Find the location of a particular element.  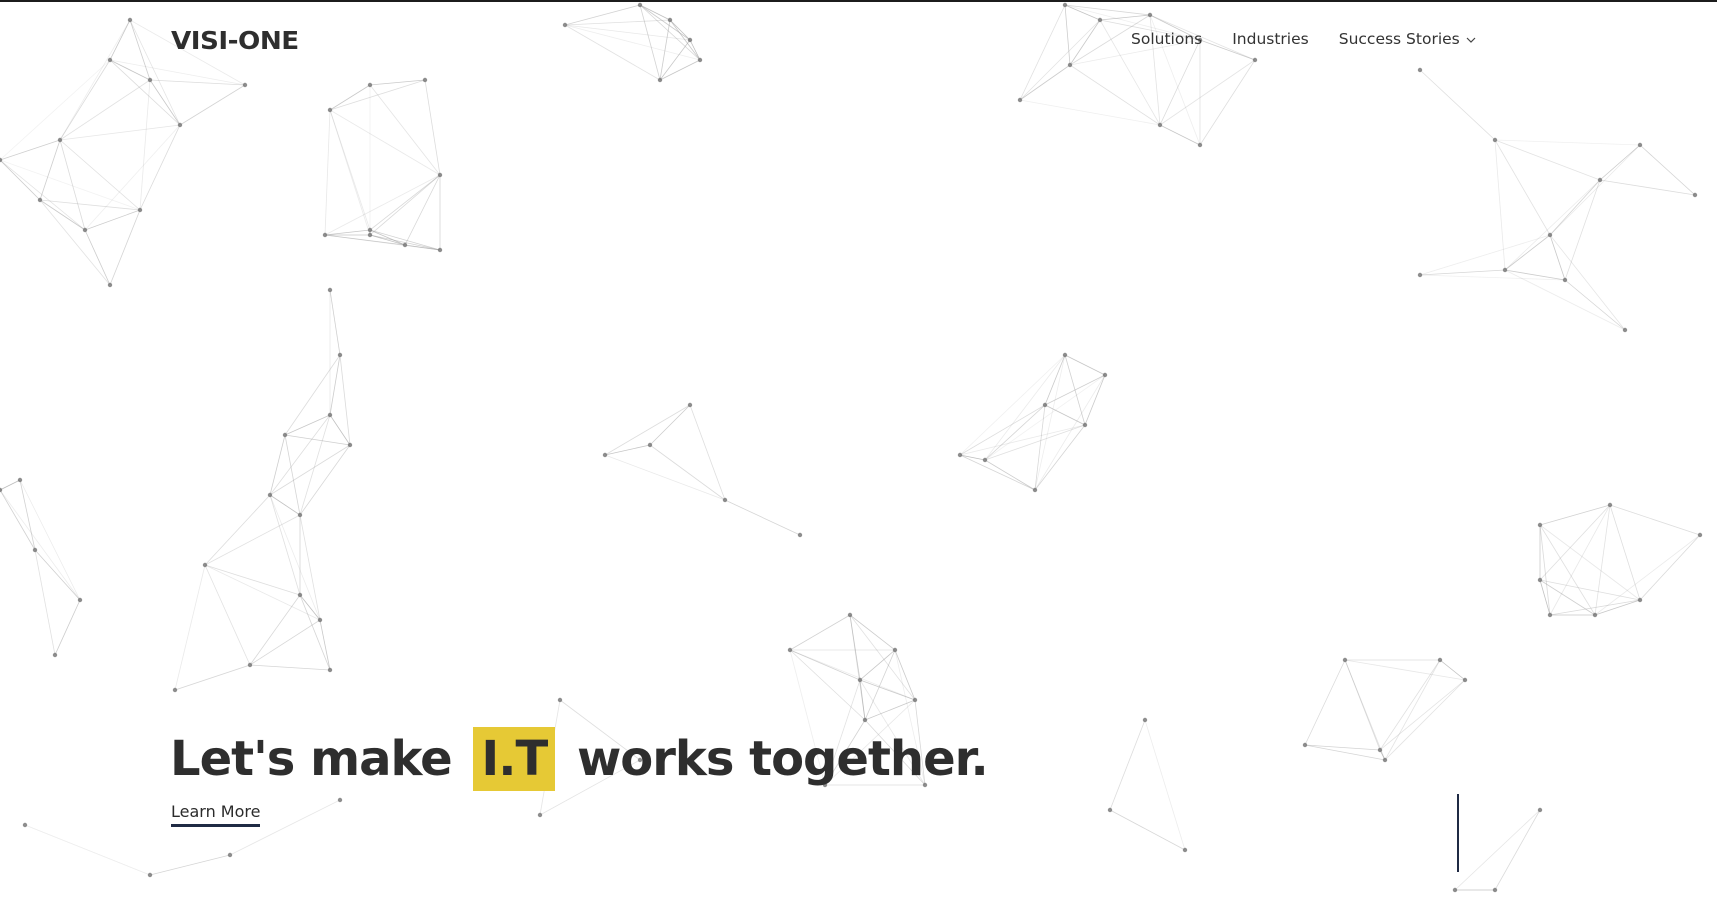

nav-item-solutions: Solutions is located at coordinates (1166, 39).